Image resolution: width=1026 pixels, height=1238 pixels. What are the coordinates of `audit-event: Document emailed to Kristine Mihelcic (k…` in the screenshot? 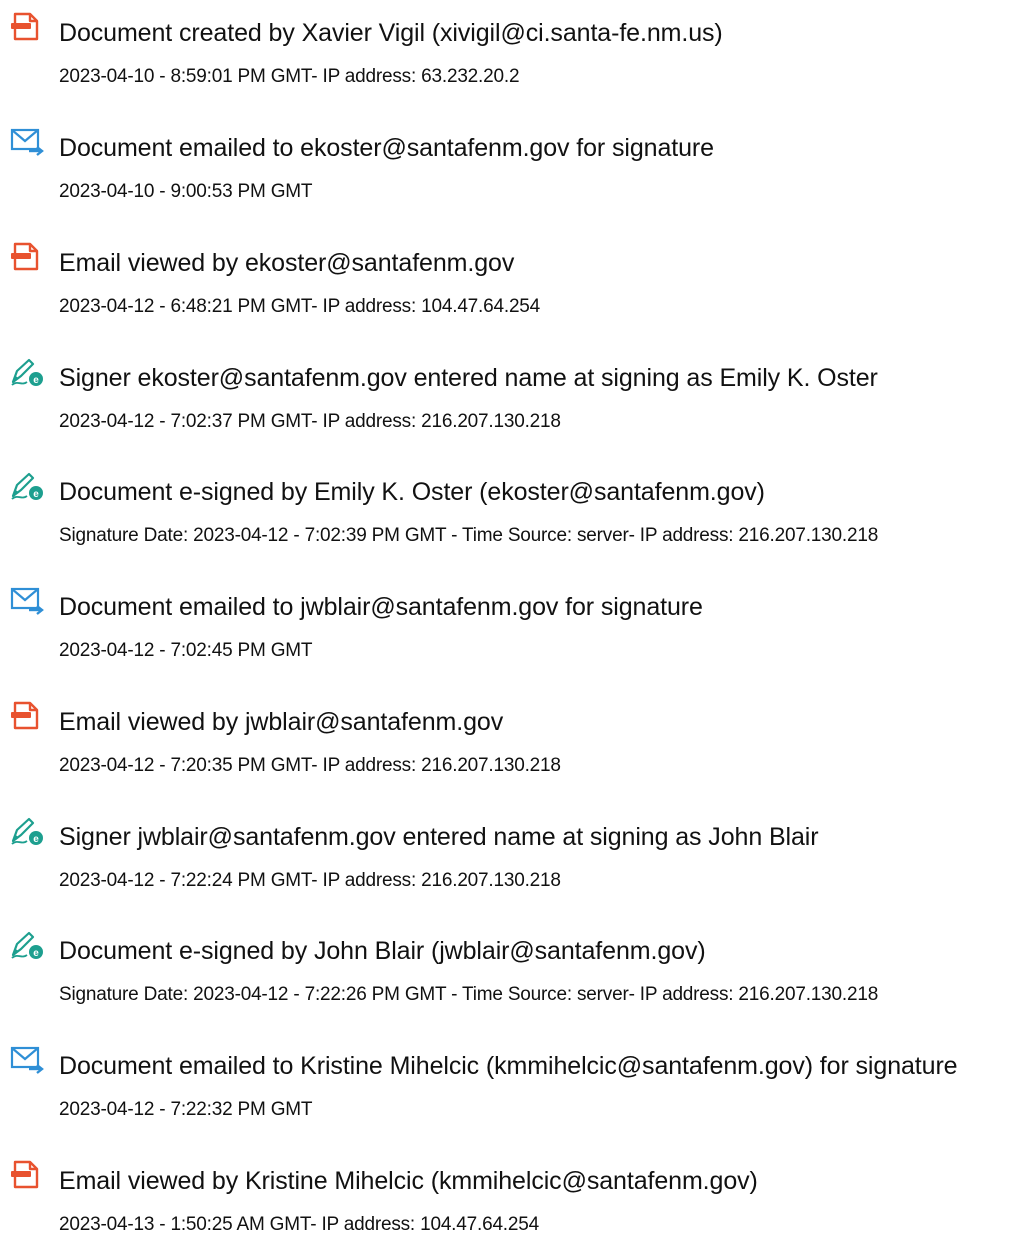 It's located at (513, 1083).